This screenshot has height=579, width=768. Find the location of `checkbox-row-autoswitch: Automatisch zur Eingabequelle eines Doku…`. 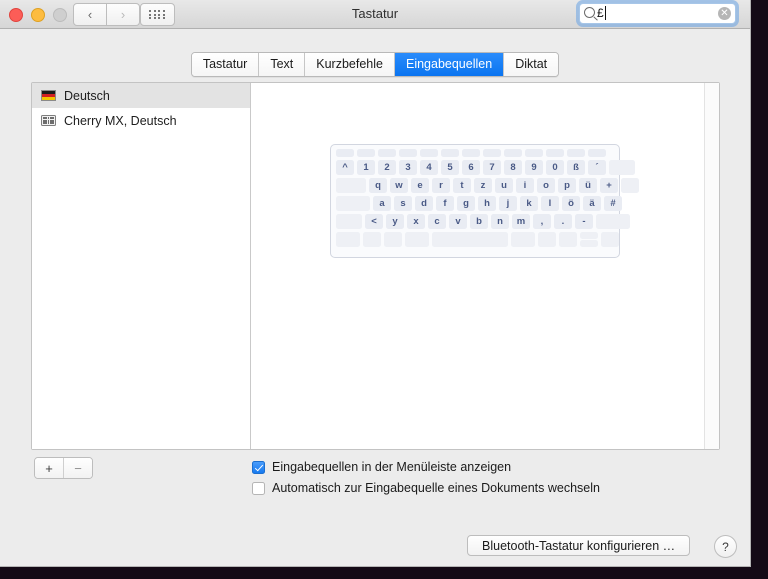

checkbox-row-autoswitch: Automatisch zur Eingabequelle eines Doku… is located at coordinates (426, 488).